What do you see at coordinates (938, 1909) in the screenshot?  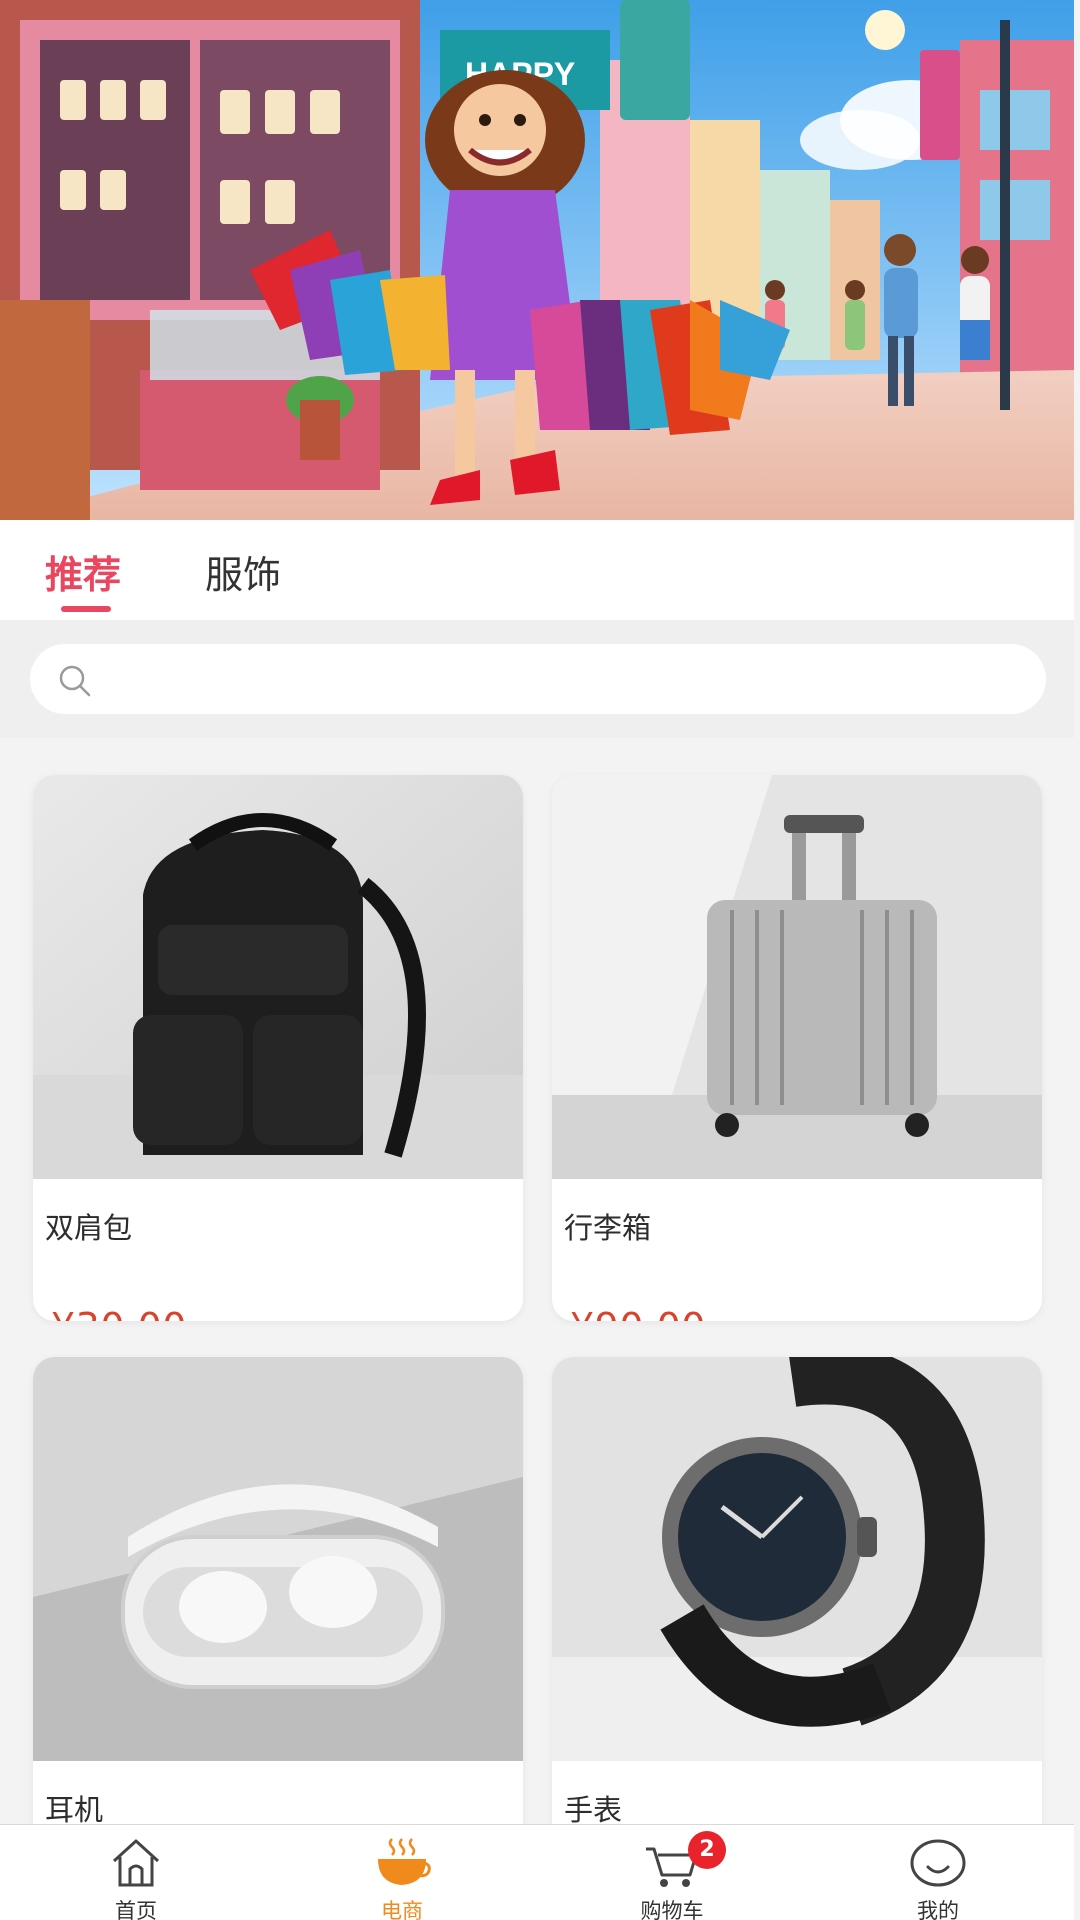 I see `nav-label-profile: 我的` at bounding box center [938, 1909].